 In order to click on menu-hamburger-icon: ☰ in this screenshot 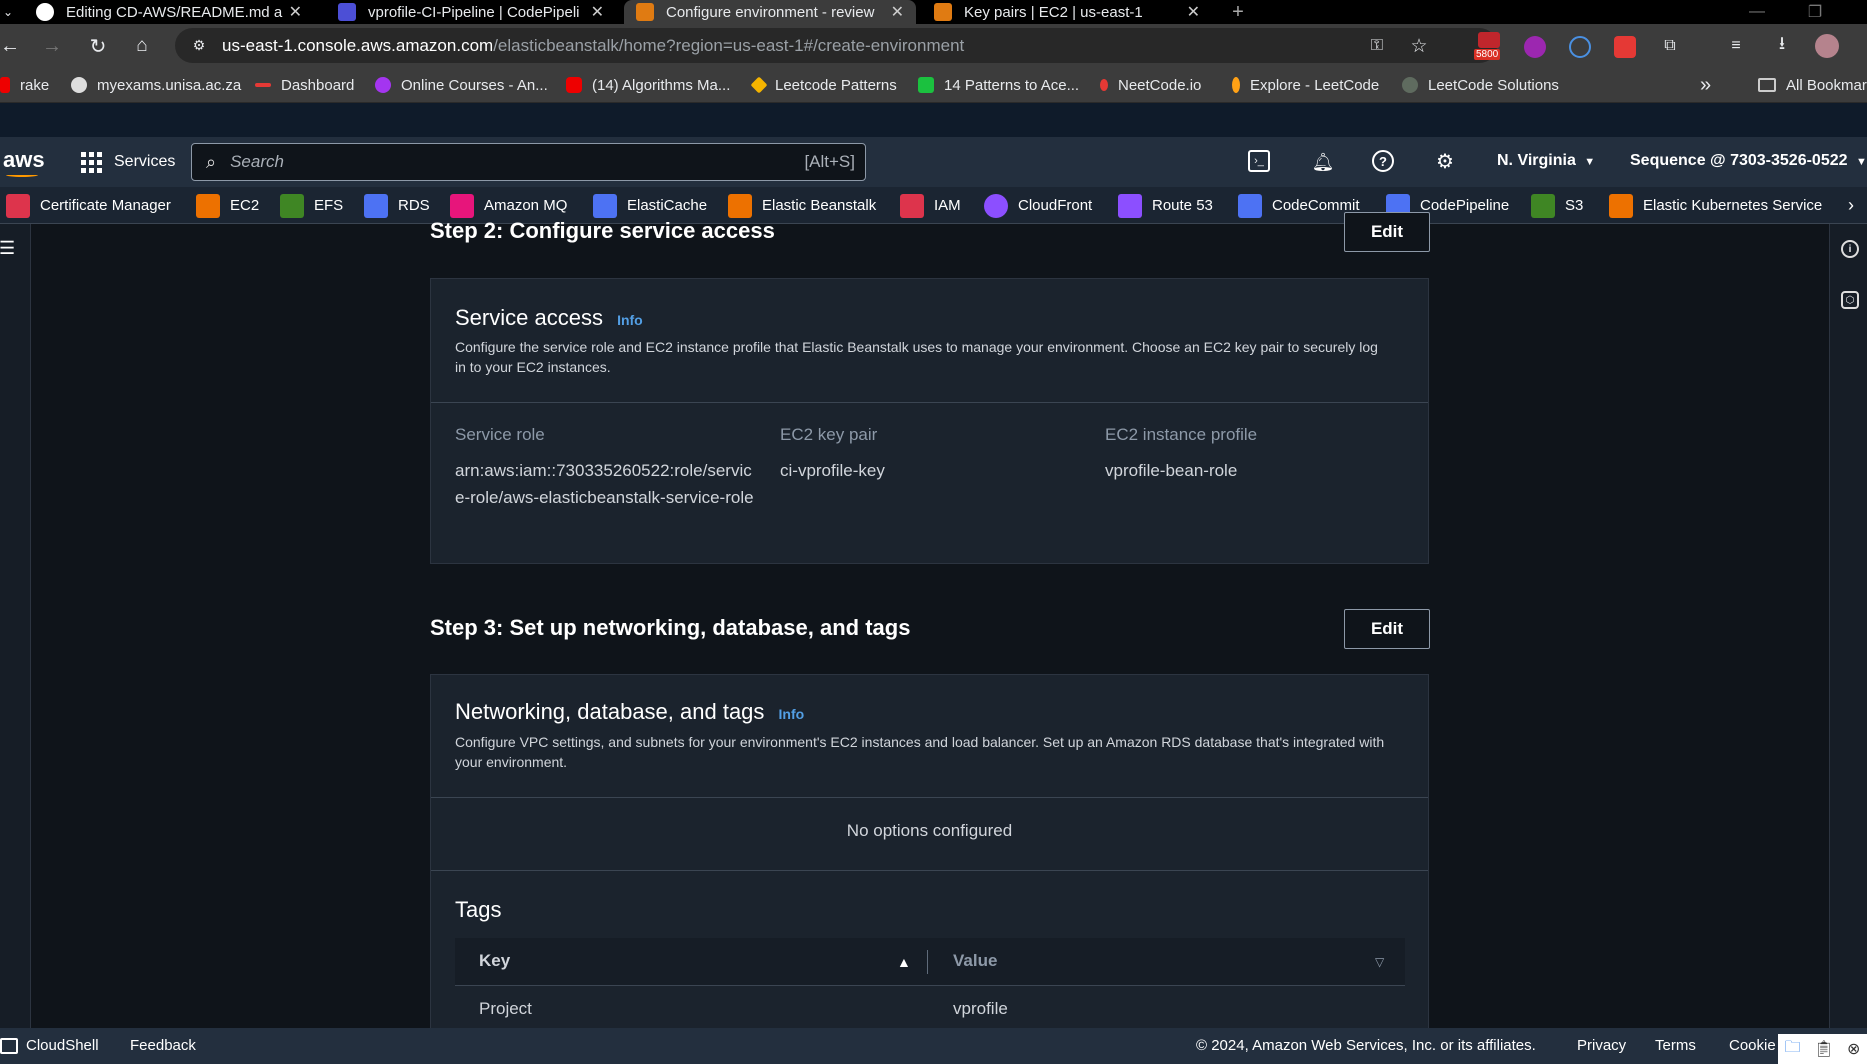, I will do `click(7, 248)`.